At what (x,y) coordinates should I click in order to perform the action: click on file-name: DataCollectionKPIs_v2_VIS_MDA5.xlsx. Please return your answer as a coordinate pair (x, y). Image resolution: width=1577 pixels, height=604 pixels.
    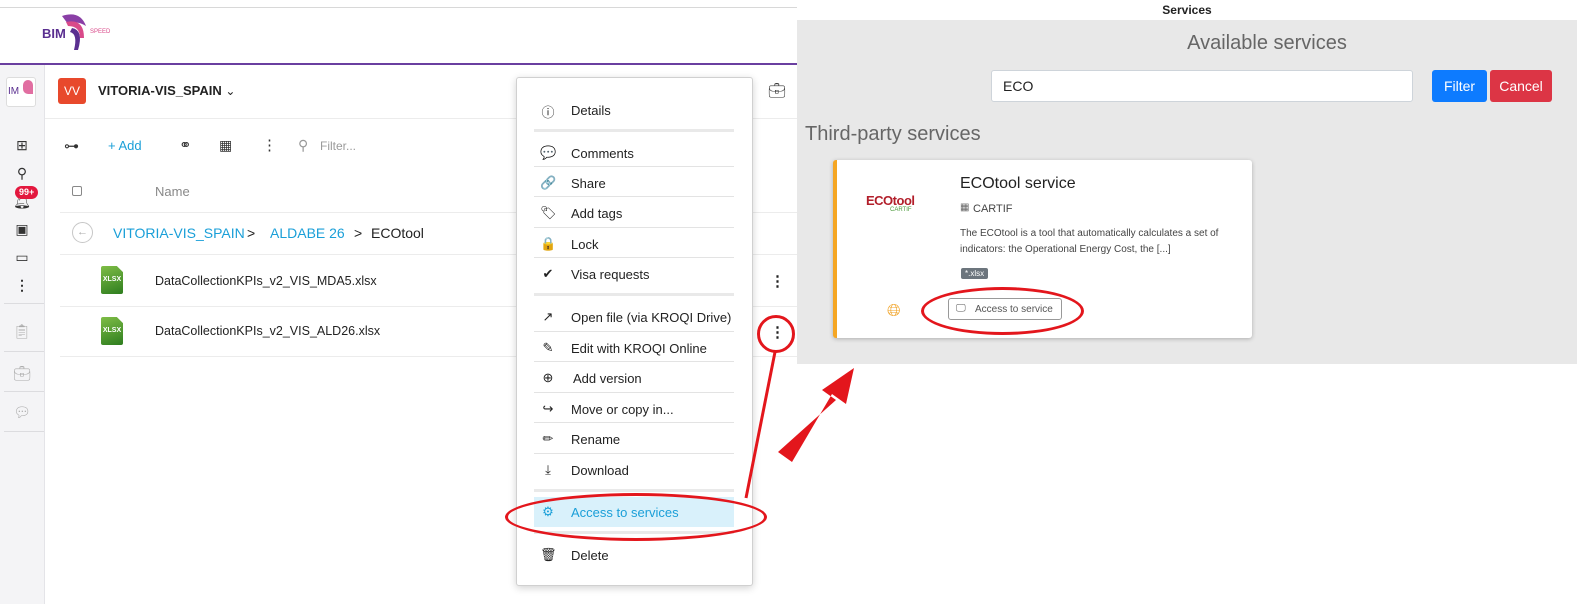
    Looking at the image, I should click on (266, 281).